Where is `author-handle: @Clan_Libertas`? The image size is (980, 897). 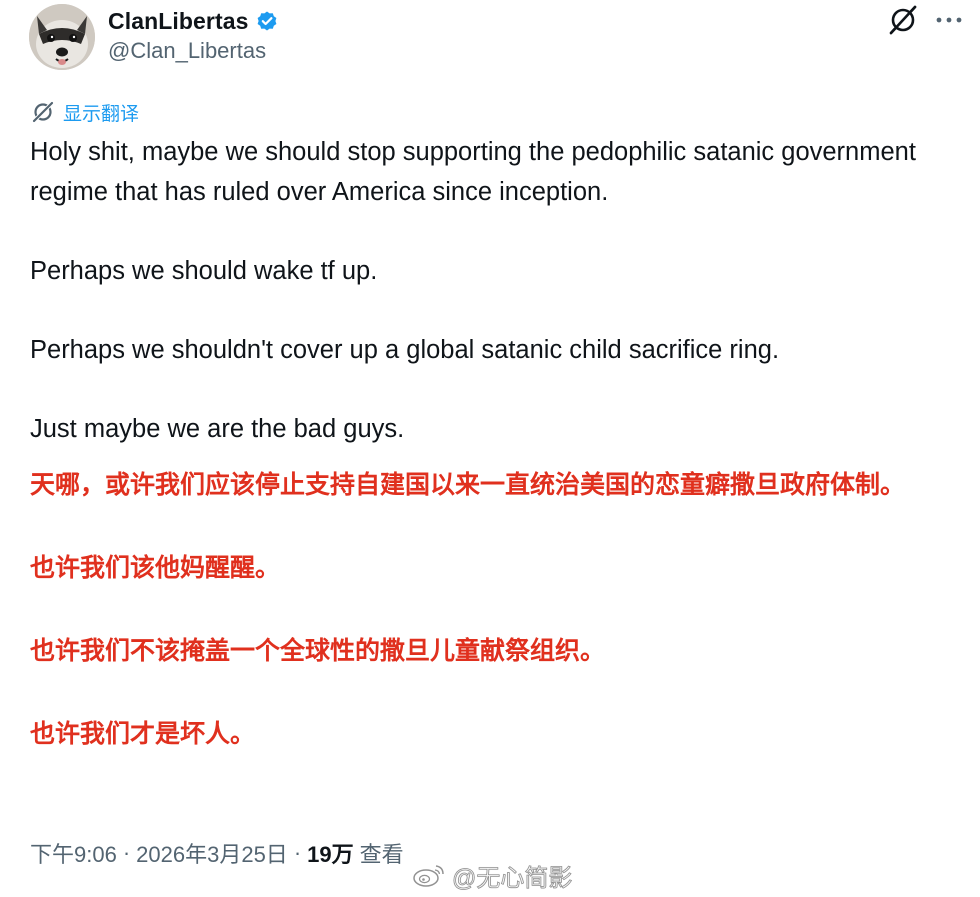 author-handle: @Clan_Libertas is located at coordinates (187, 51).